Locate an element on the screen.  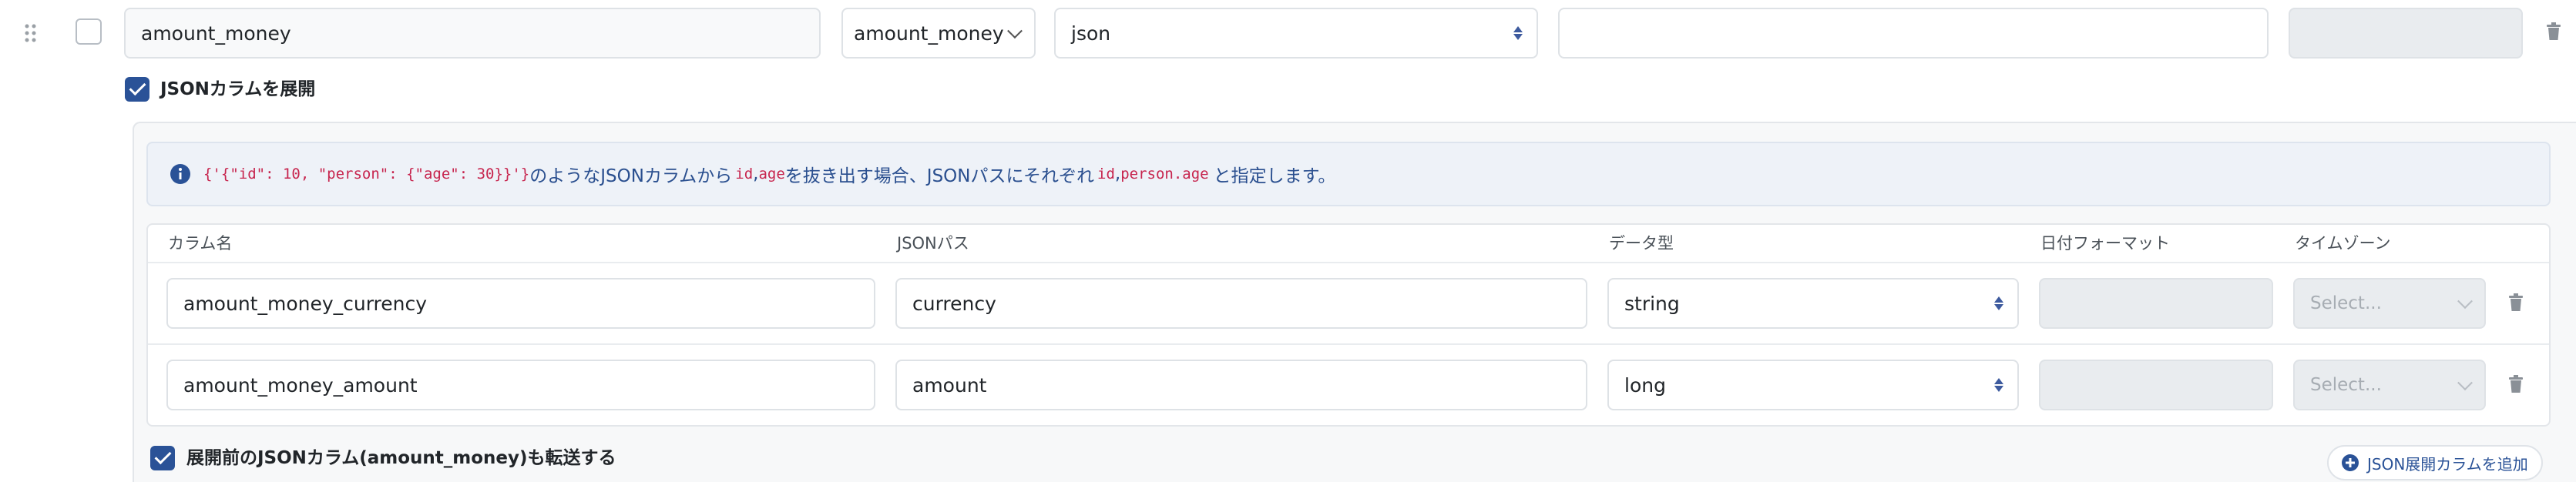
add-json-column-button: JSON展開カラムを追加 is located at coordinates (2435, 463).